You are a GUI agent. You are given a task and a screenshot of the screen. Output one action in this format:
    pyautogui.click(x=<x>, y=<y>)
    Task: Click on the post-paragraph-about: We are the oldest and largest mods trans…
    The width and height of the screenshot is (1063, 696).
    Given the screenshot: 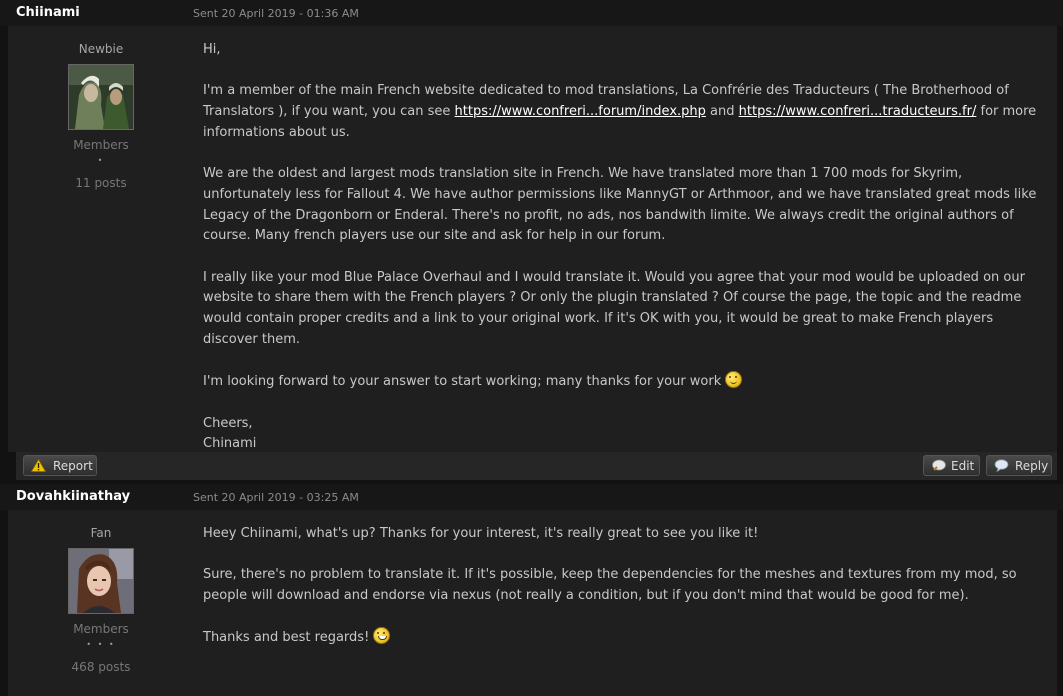 What is the action you would take?
    pyautogui.click(x=620, y=205)
    